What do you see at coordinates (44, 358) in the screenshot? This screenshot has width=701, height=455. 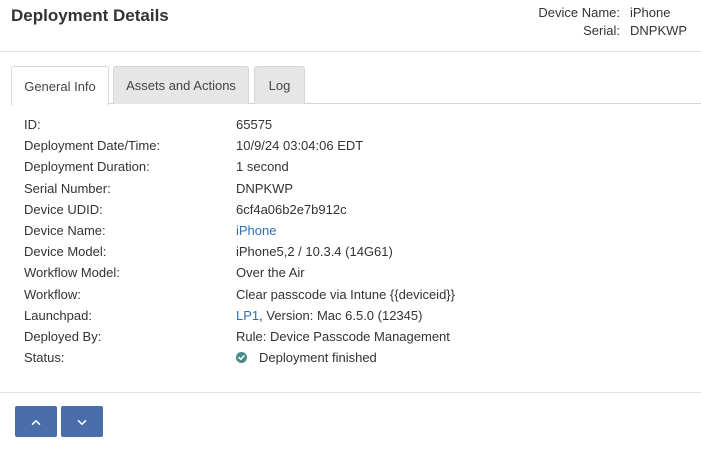 I see `status-label: Status:` at bounding box center [44, 358].